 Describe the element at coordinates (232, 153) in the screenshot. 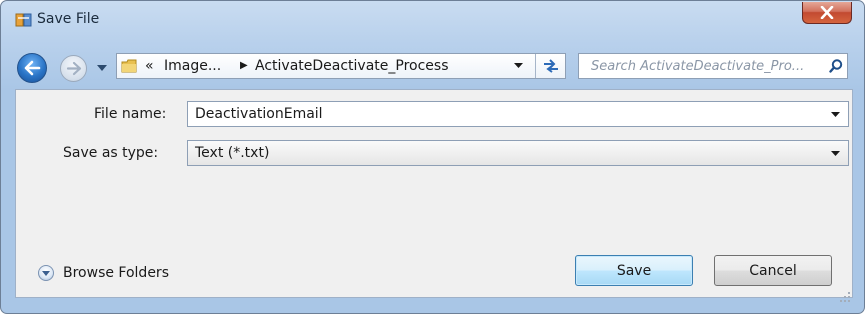

I see `save-as-type-value: Text (*.txt)` at that location.